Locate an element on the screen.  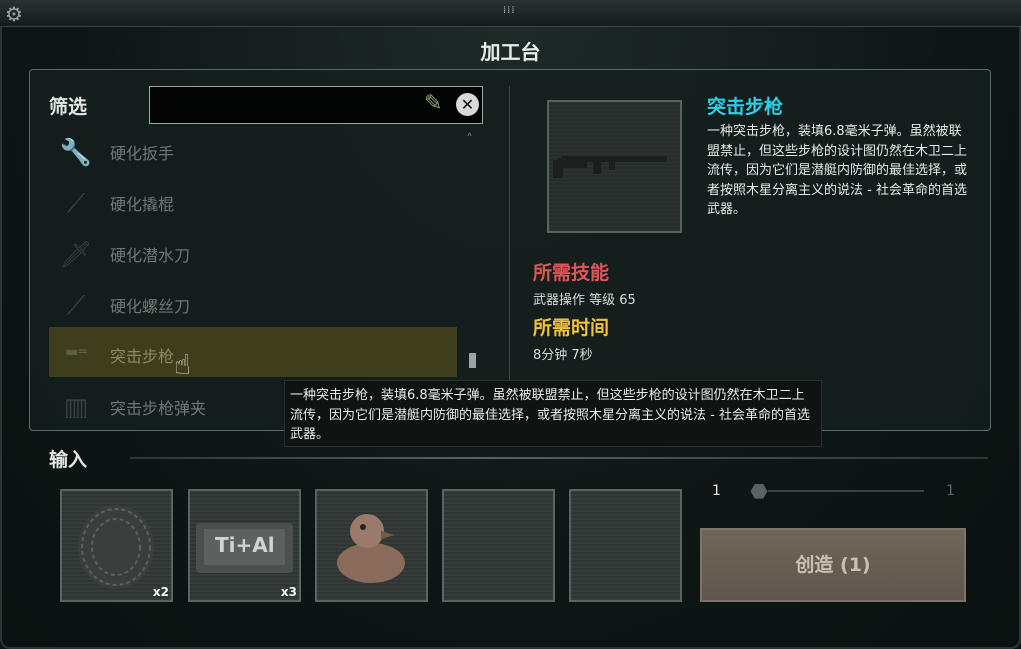
rifle-icon is located at coordinates (610, 167).